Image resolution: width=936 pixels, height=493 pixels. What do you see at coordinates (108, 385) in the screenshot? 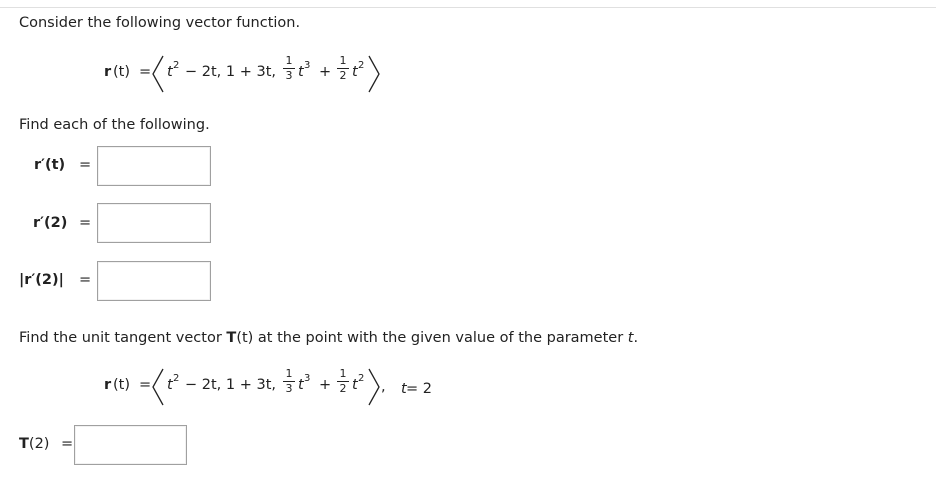
I see `func2-lhs-r: r` at bounding box center [108, 385].